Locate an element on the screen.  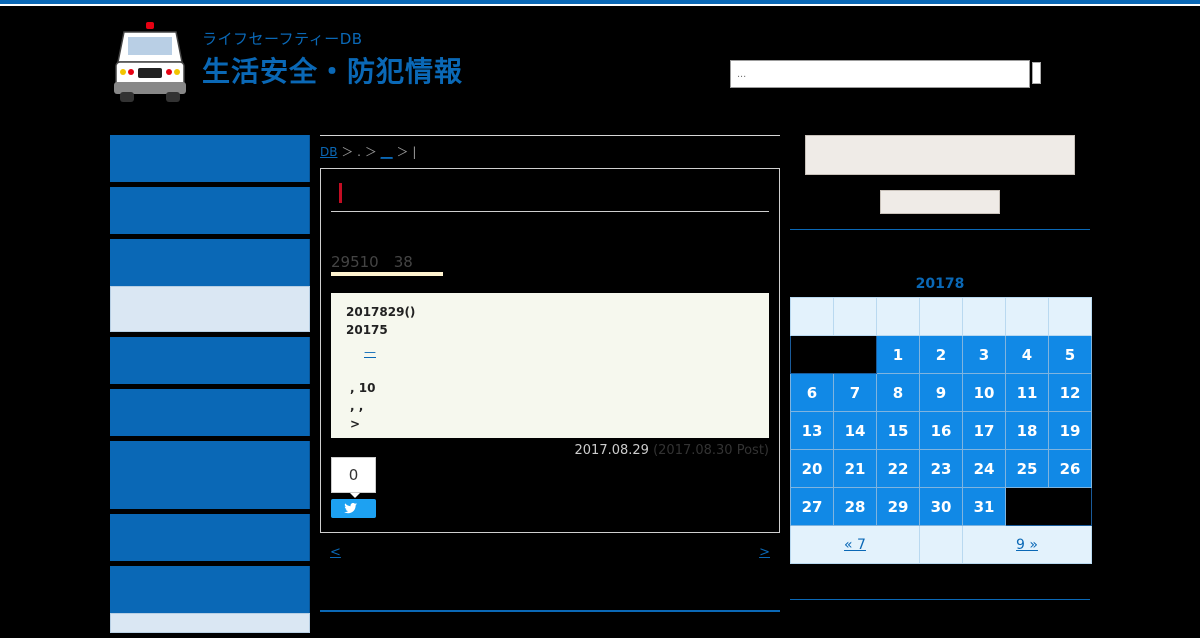
breadcrumb-category-link: __ is located at coordinates (387, 152).